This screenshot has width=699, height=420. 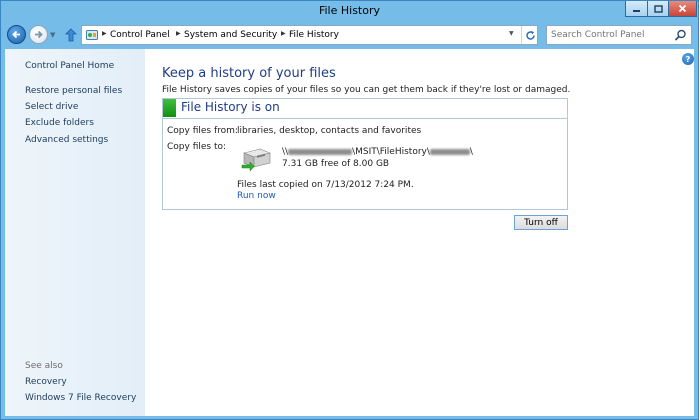 I want to click on page-title: Keep a history of your files, so click(x=249, y=73).